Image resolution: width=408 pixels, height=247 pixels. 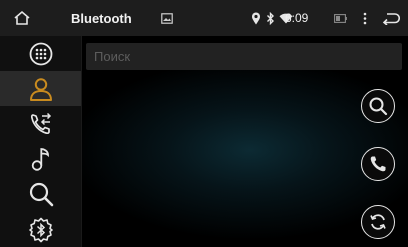 I want to click on image-icon, so click(x=167, y=18).